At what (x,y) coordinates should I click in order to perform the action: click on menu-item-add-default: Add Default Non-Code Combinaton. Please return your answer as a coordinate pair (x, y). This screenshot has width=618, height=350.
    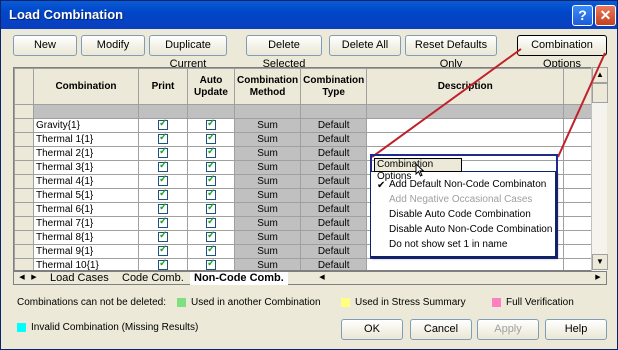
    Looking at the image, I should click on (467, 184).